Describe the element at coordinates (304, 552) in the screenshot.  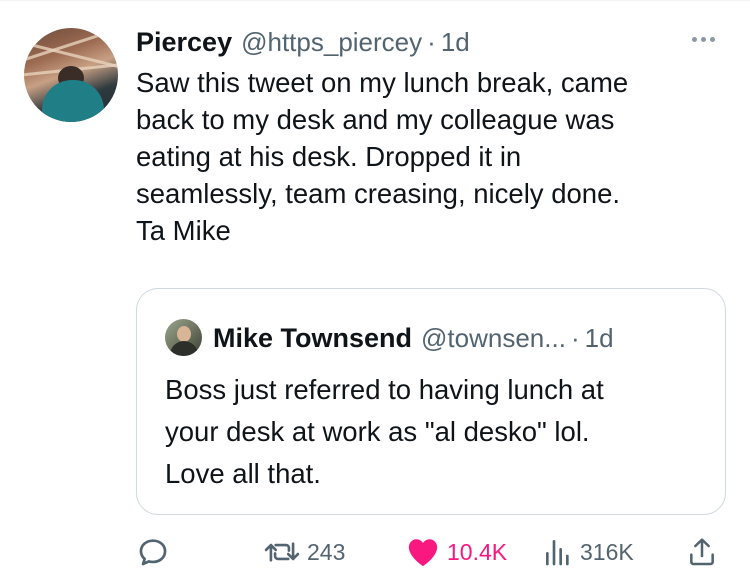
I see `retweet-button: 243` at that location.